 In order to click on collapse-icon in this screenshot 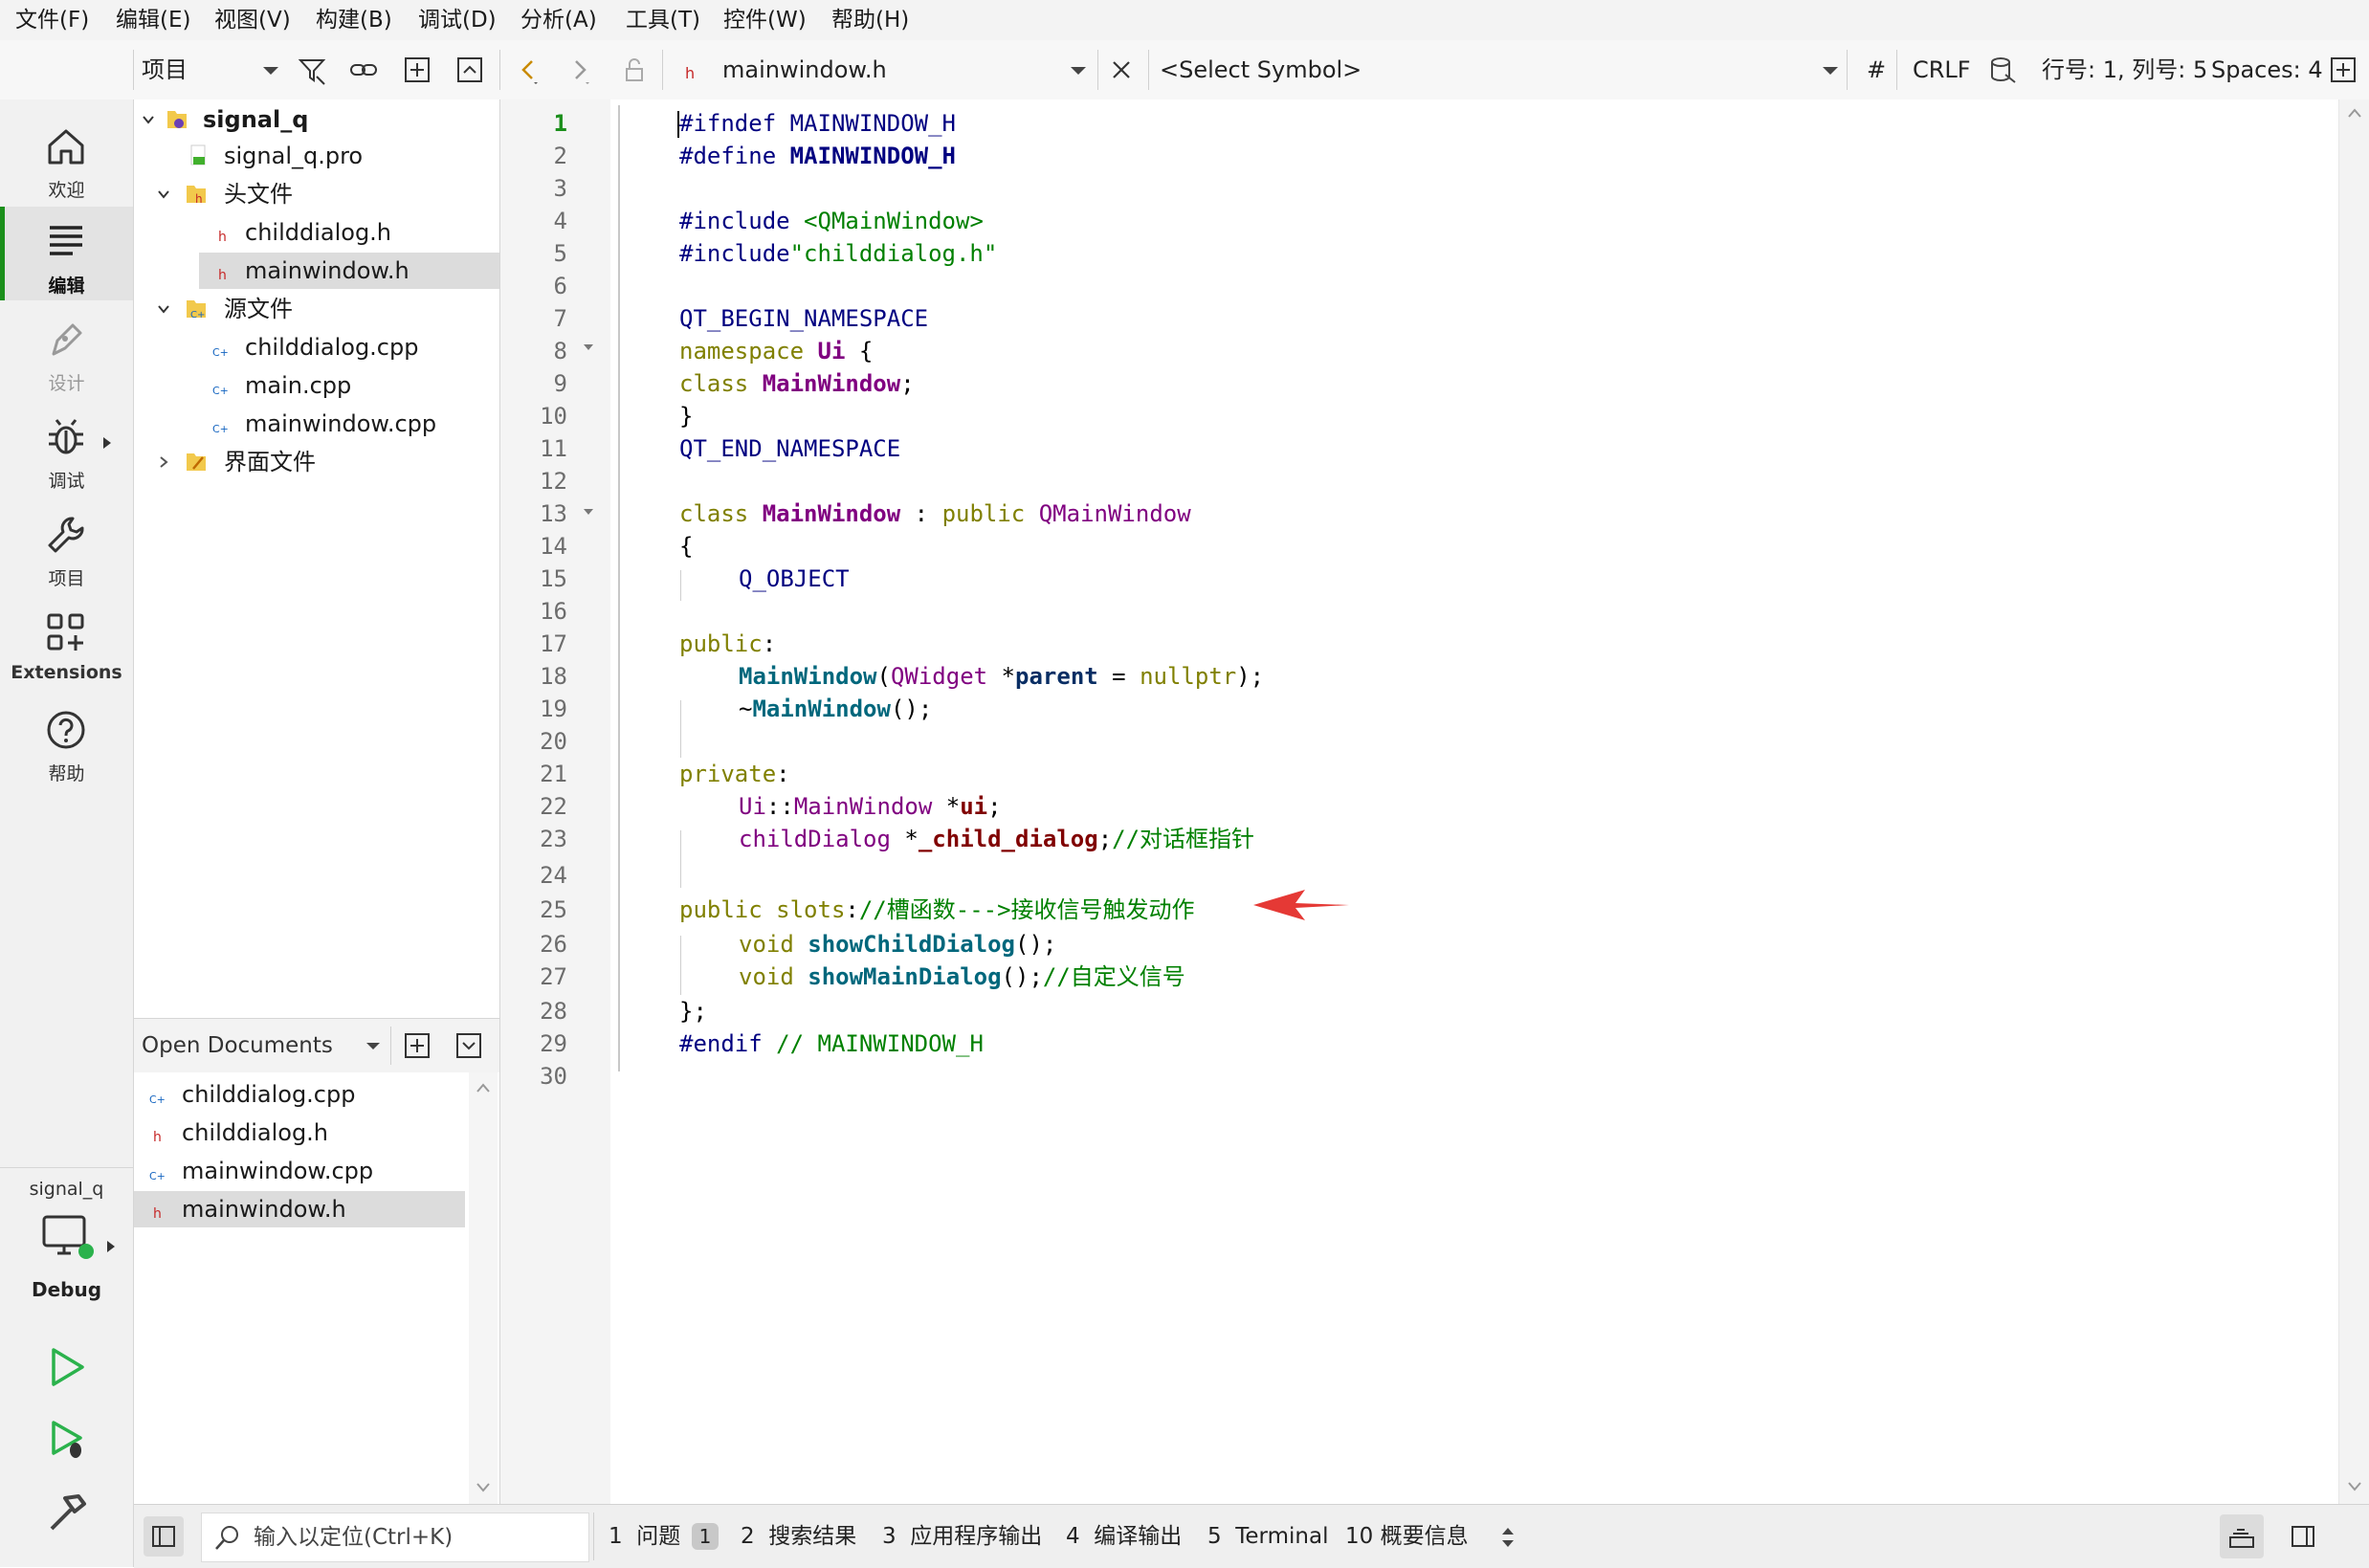, I will do `click(470, 70)`.